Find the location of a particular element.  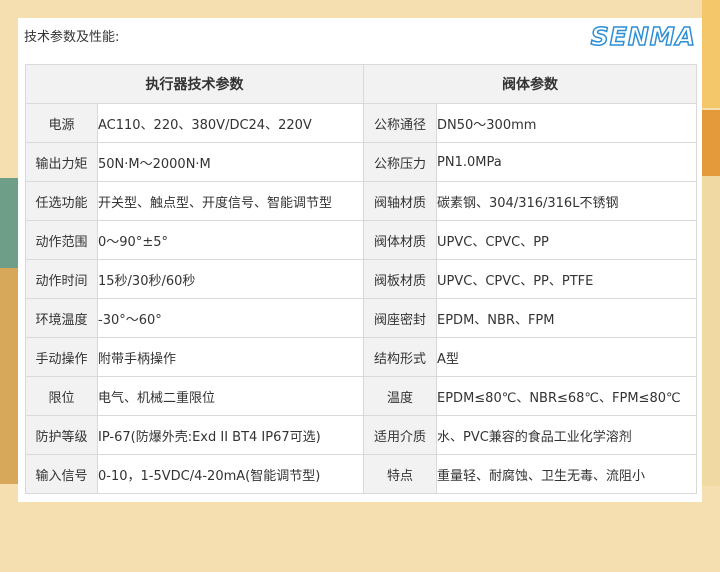

table-row: 限位 电气、机械二重限位 温度 EPDM≤80℃、NBR≤68℃、FPM≤80℃ is located at coordinates (361, 396).